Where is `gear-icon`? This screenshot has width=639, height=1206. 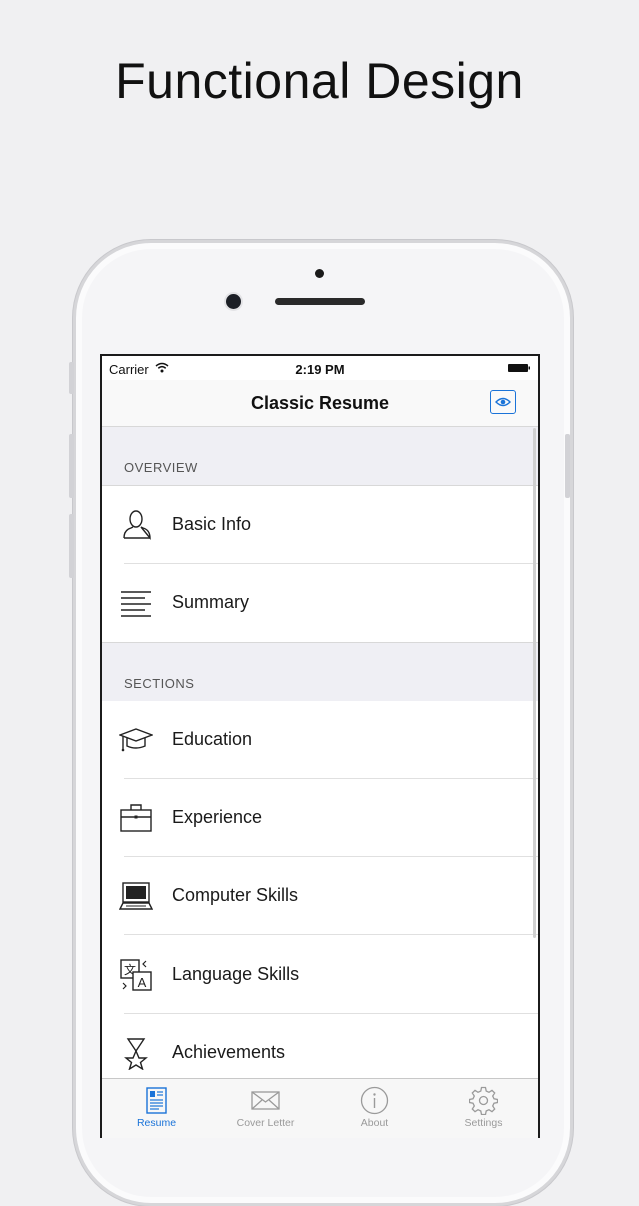 gear-icon is located at coordinates (483, 1100).